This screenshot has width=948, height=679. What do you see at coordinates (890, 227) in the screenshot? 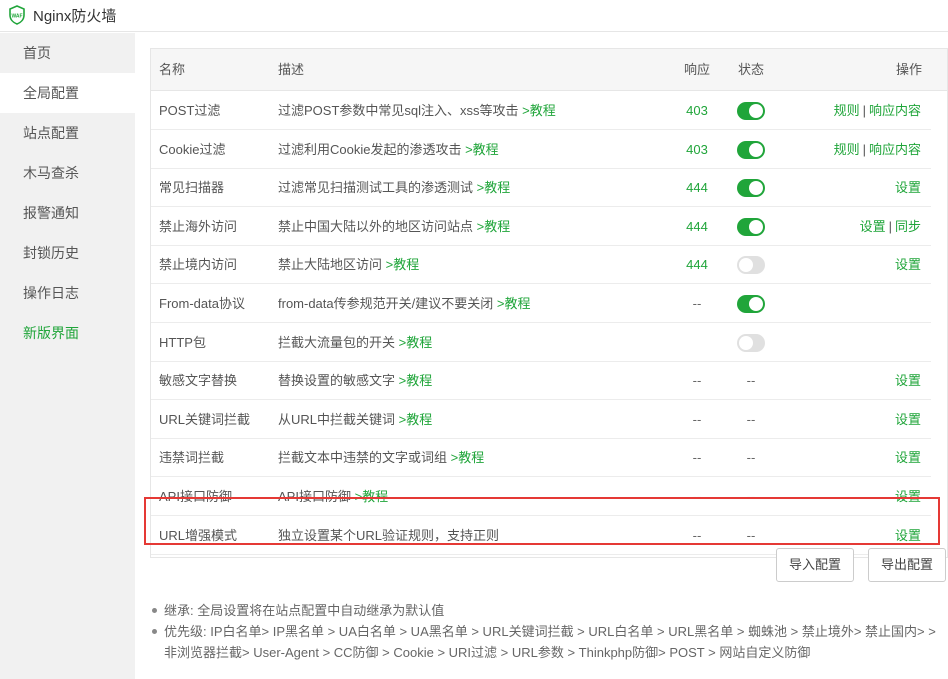
I see `row-actions: 设置 | 同步` at bounding box center [890, 227].